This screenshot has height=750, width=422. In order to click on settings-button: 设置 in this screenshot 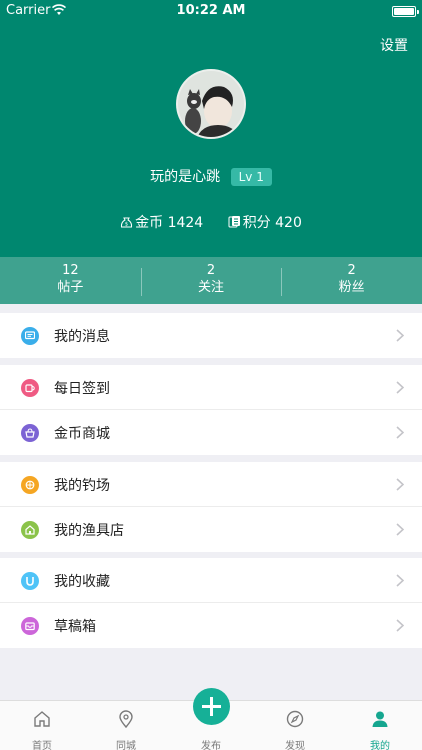, I will do `click(394, 45)`.